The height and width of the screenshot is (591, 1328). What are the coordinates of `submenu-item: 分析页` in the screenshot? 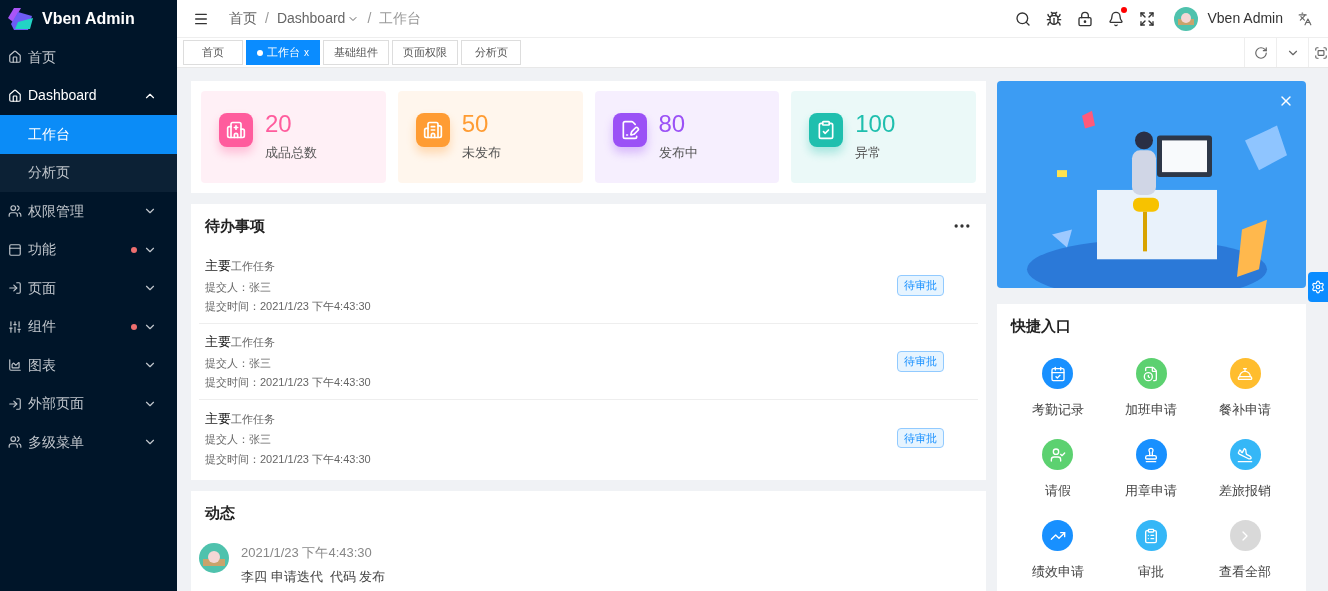 It's located at (88, 172).